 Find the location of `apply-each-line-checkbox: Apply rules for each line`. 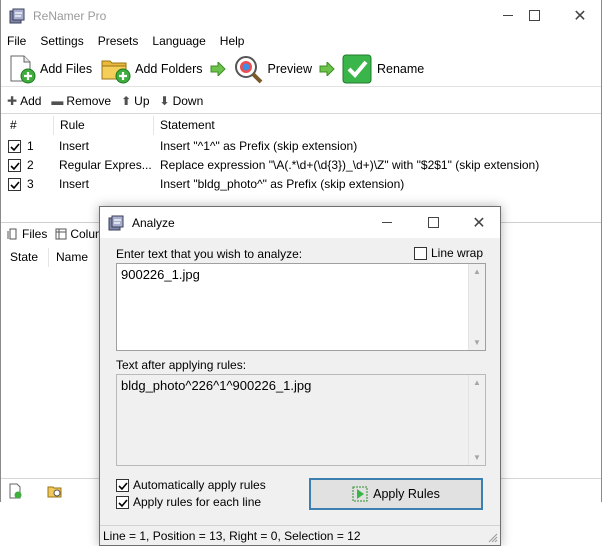

apply-each-line-checkbox: Apply rules for each line is located at coordinates (188, 502).